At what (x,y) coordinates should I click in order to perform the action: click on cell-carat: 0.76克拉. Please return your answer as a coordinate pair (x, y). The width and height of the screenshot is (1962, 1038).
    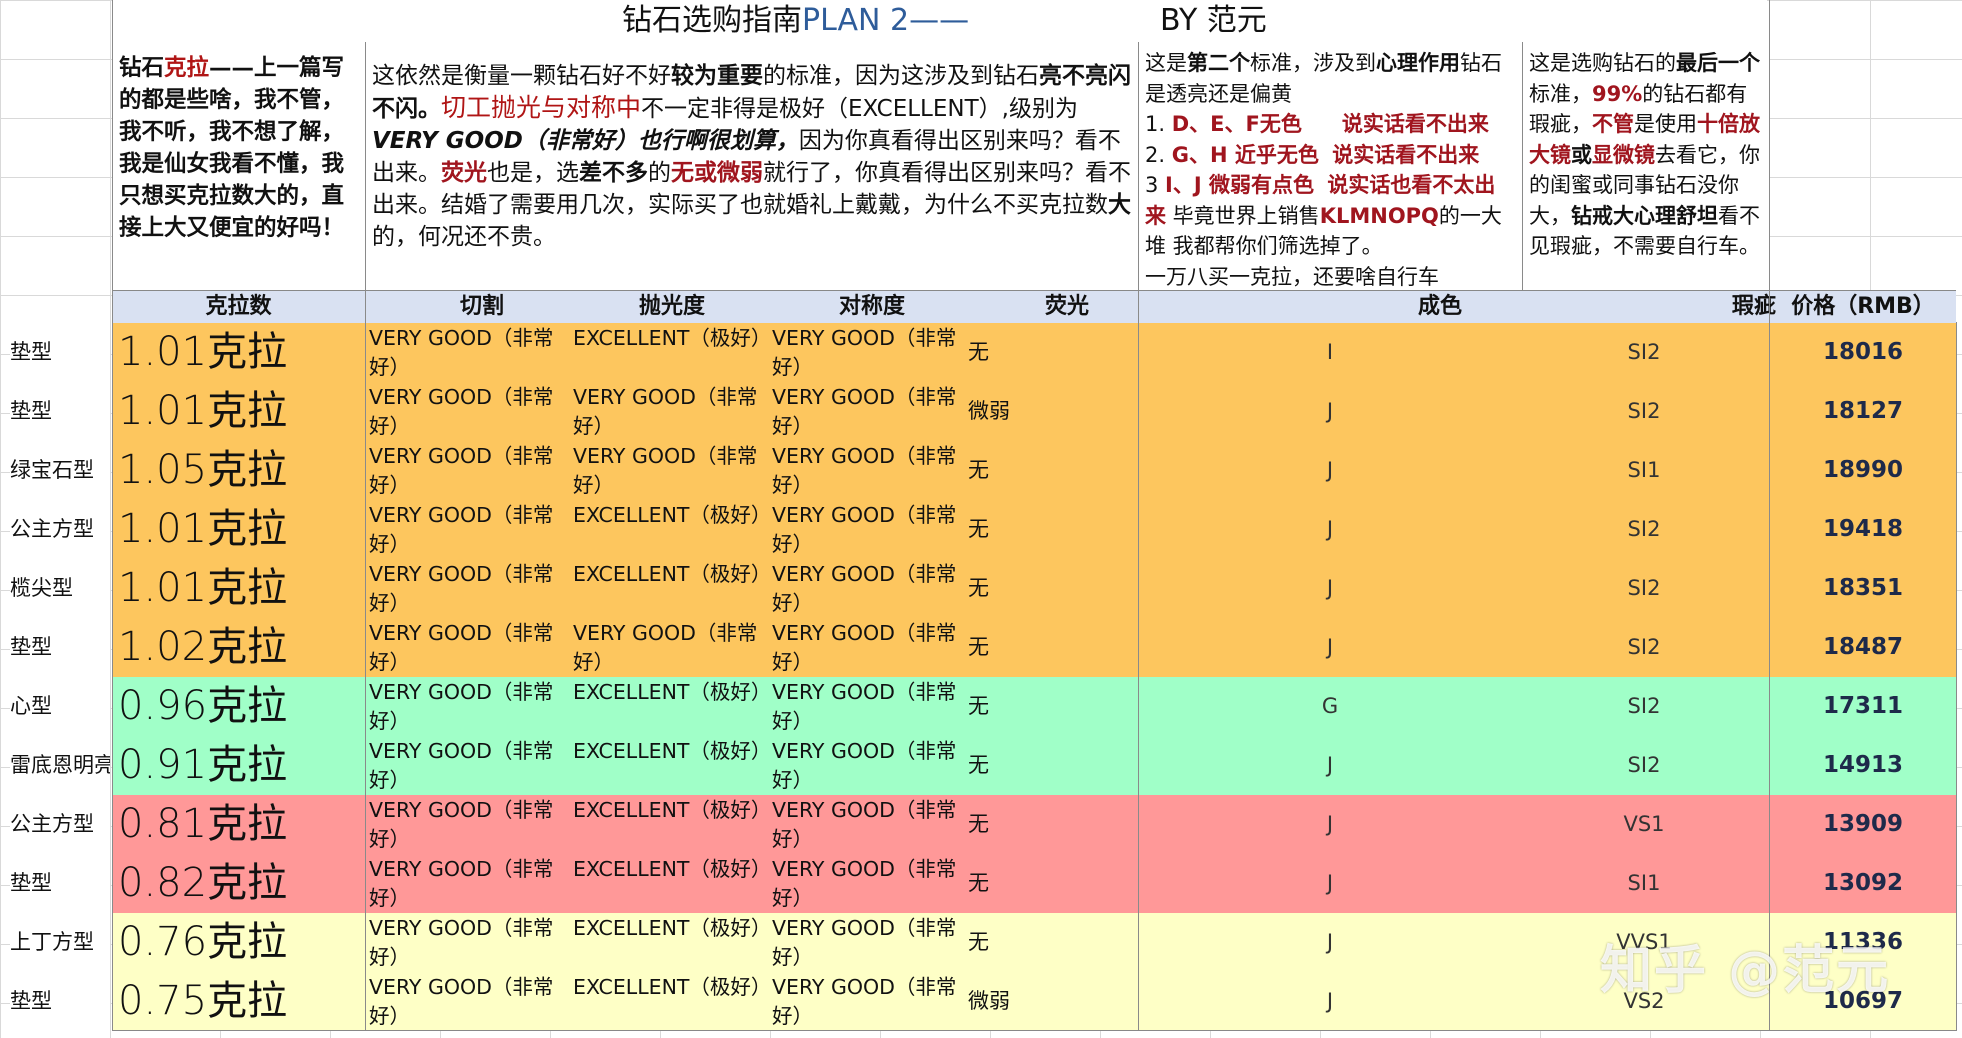
    Looking at the image, I should click on (202, 942).